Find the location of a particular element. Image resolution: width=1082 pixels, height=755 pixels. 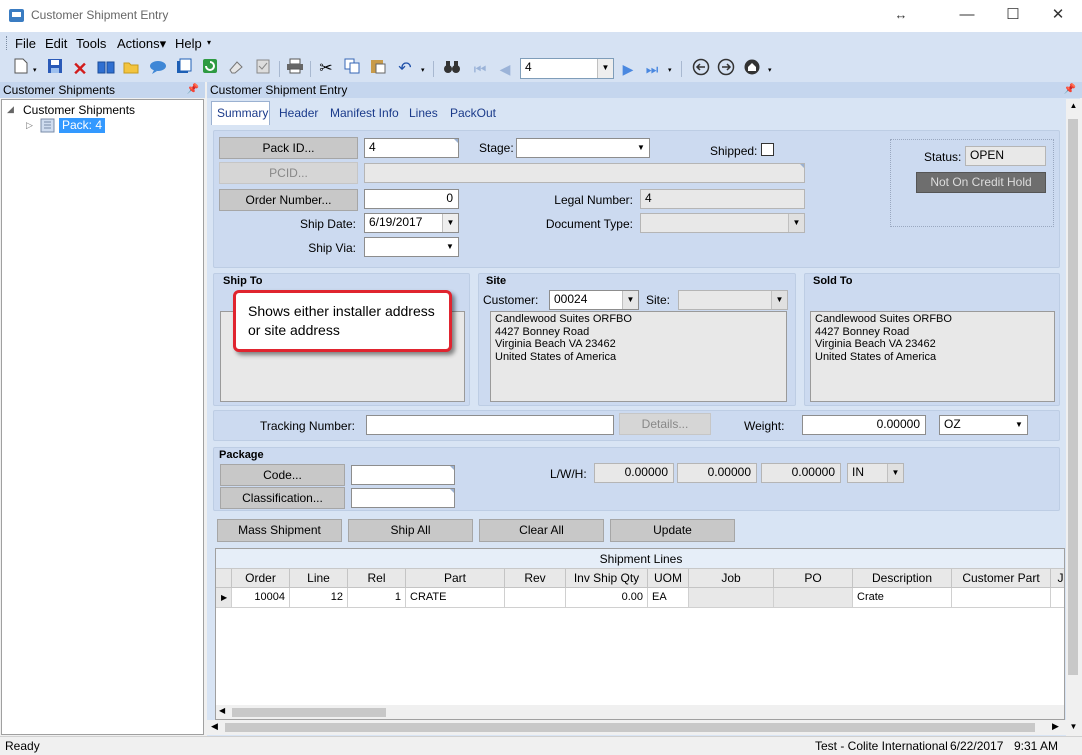

cell-uom: EA is located at coordinates (668, 598).